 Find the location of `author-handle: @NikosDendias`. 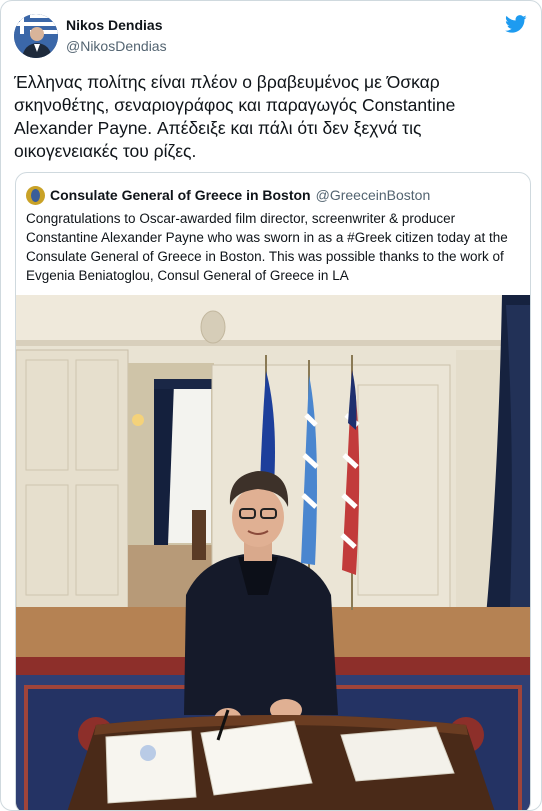

author-handle: @NikosDendias is located at coordinates (116, 46).